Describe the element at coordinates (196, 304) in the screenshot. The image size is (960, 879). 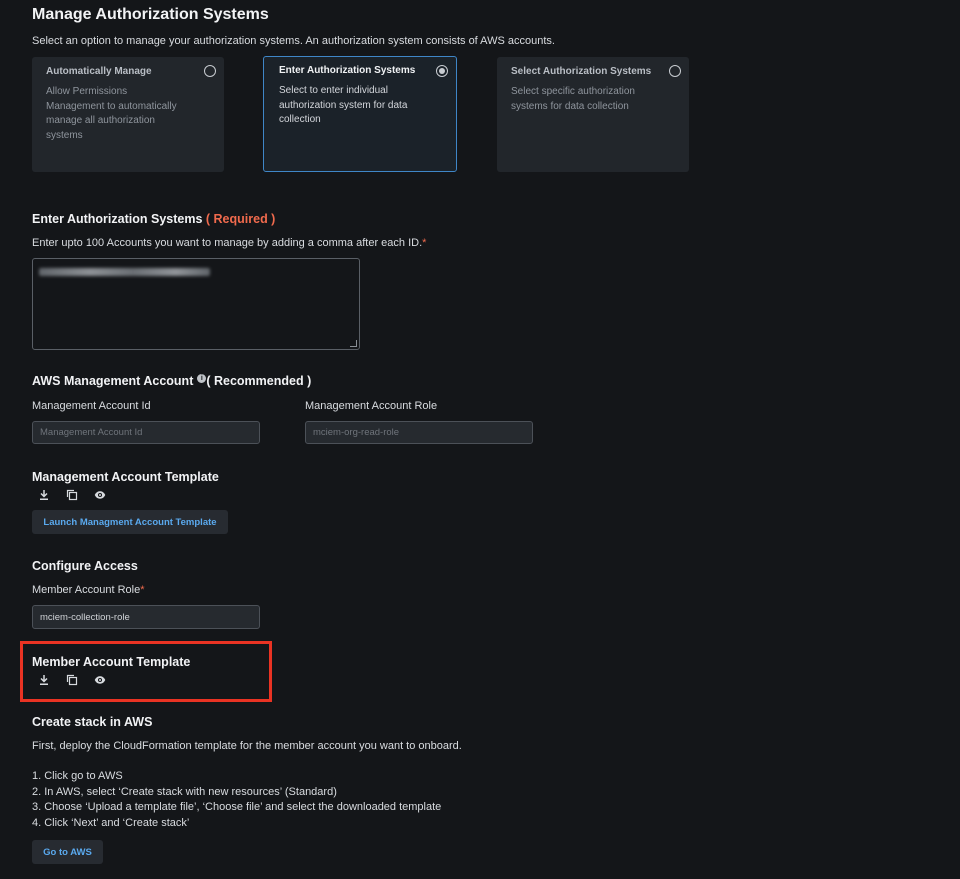
I see `account-ids-textarea` at that location.